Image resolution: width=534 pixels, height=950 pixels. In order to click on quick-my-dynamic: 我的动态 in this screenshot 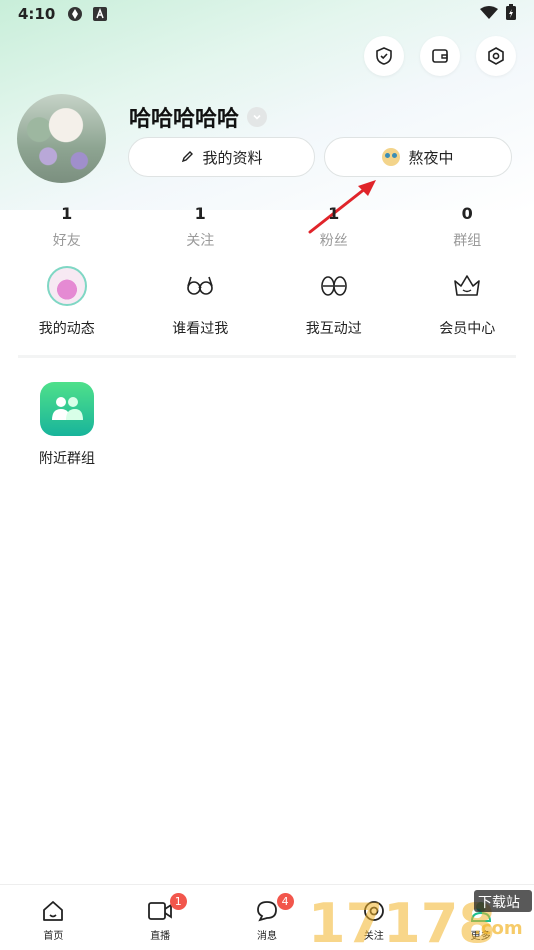, I will do `click(67, 302)`.